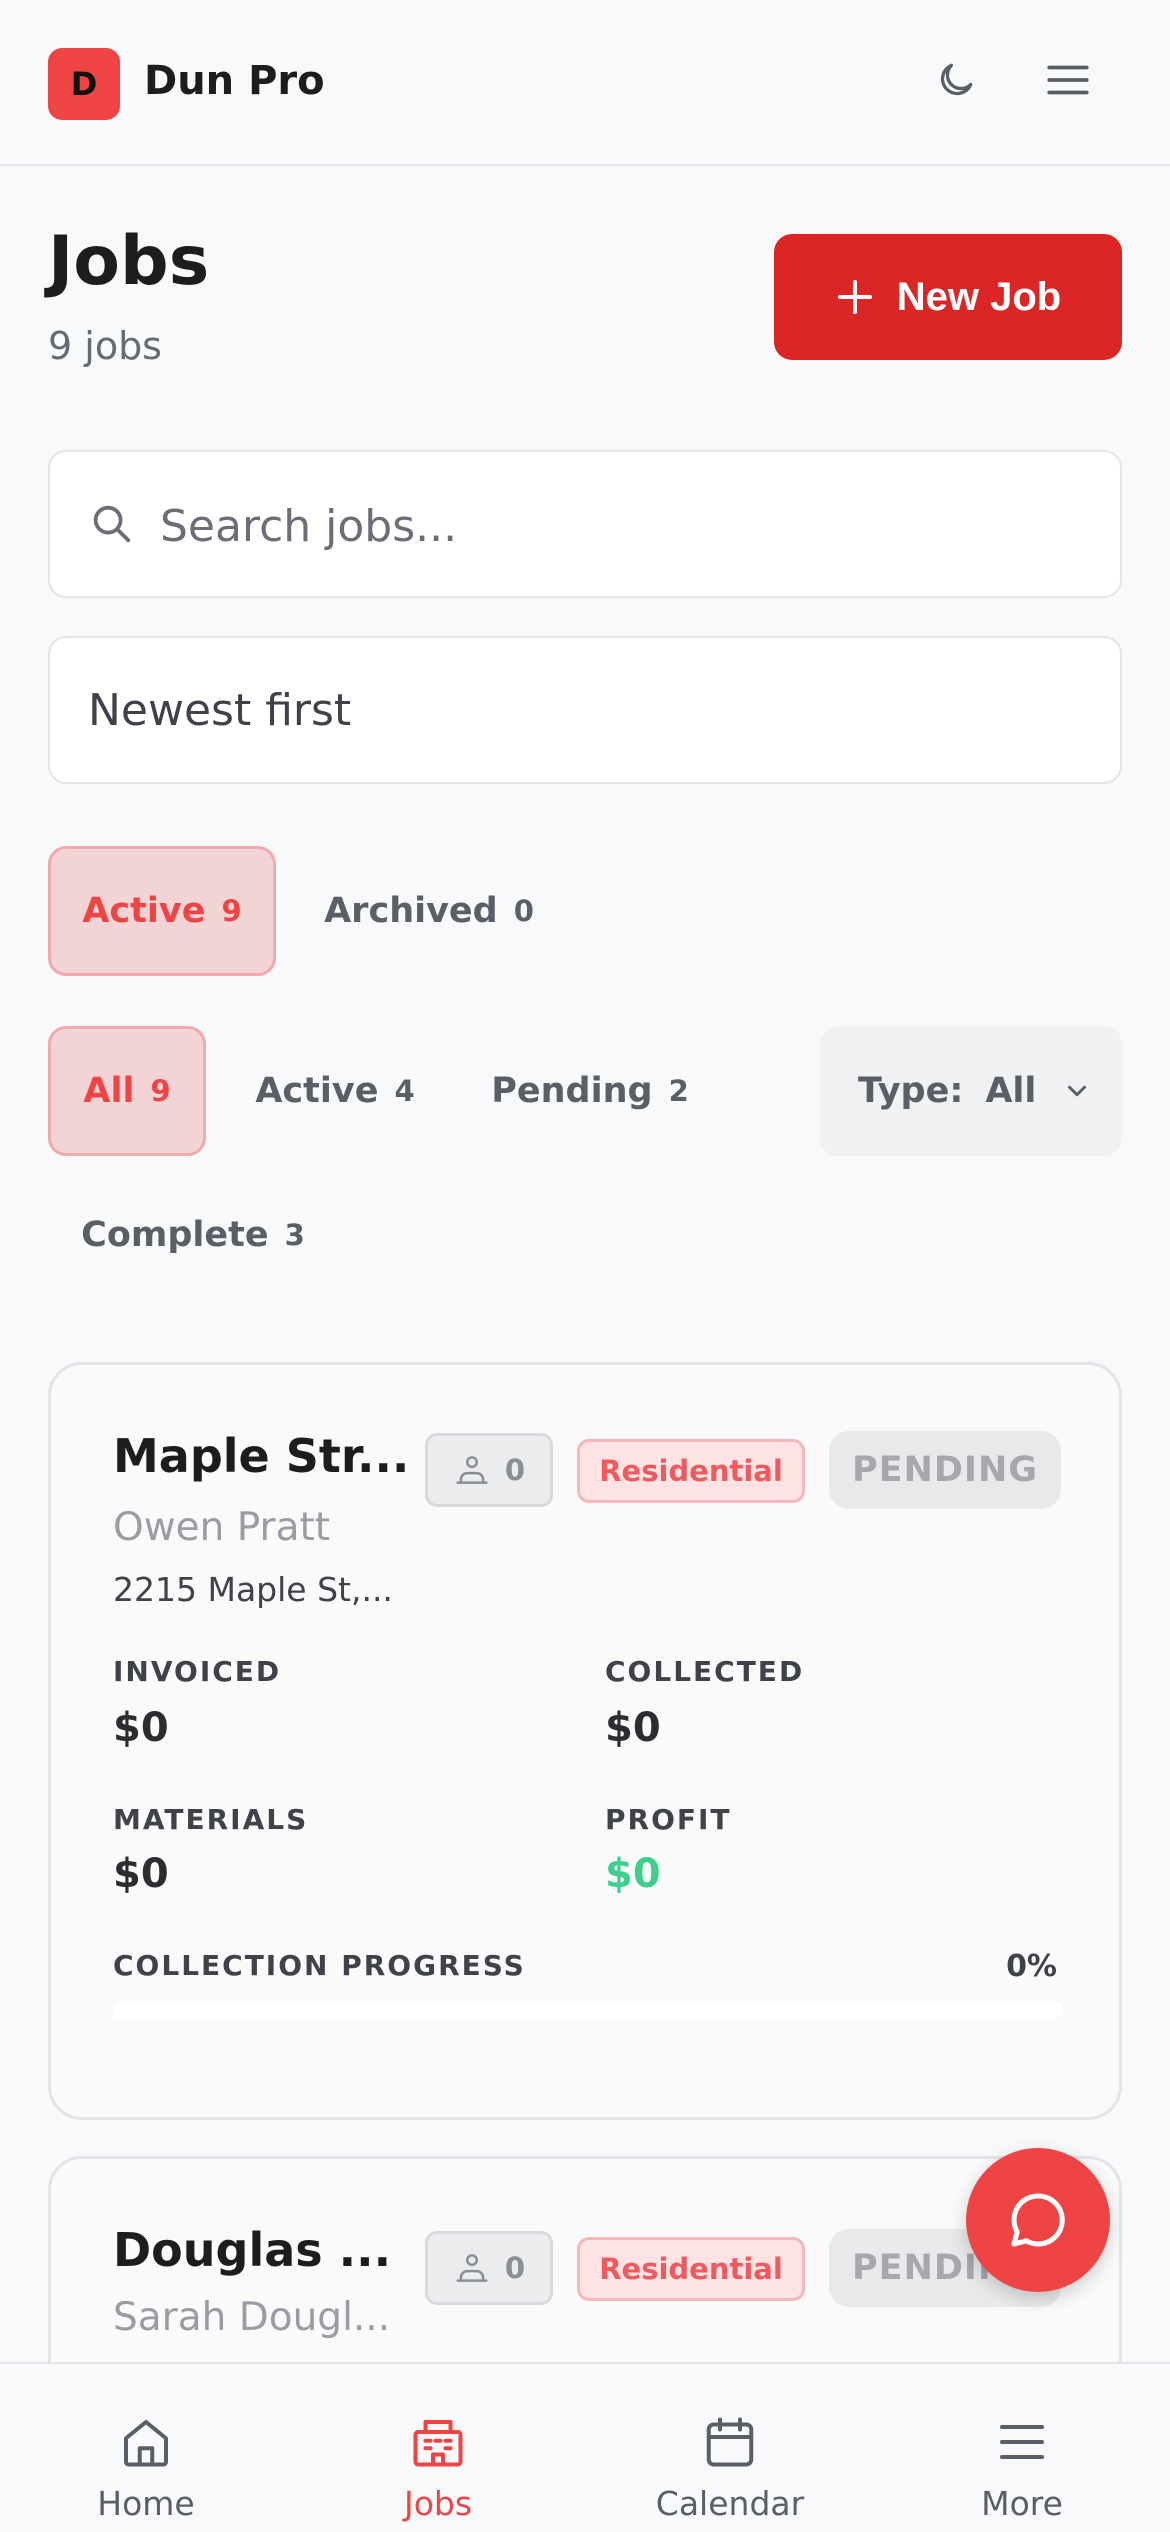  I want to click on tab-count: 0, so click(523, 911).